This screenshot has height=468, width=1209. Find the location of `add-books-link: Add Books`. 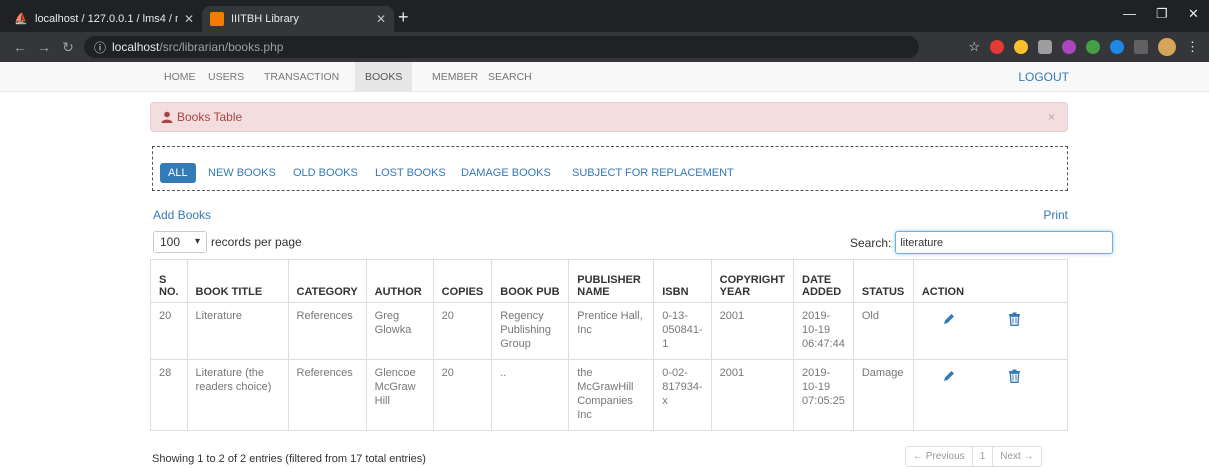

add-books-link: Add Books is located at coordinates (182, 215).